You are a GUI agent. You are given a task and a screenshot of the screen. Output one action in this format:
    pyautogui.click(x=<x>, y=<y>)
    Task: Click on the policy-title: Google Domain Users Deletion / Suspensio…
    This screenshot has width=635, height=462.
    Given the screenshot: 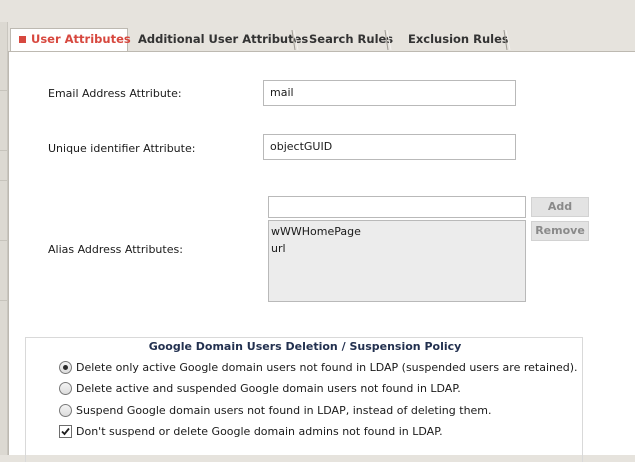 What is the action you would take?
    pyautogui.click(x=305, y=346)
    